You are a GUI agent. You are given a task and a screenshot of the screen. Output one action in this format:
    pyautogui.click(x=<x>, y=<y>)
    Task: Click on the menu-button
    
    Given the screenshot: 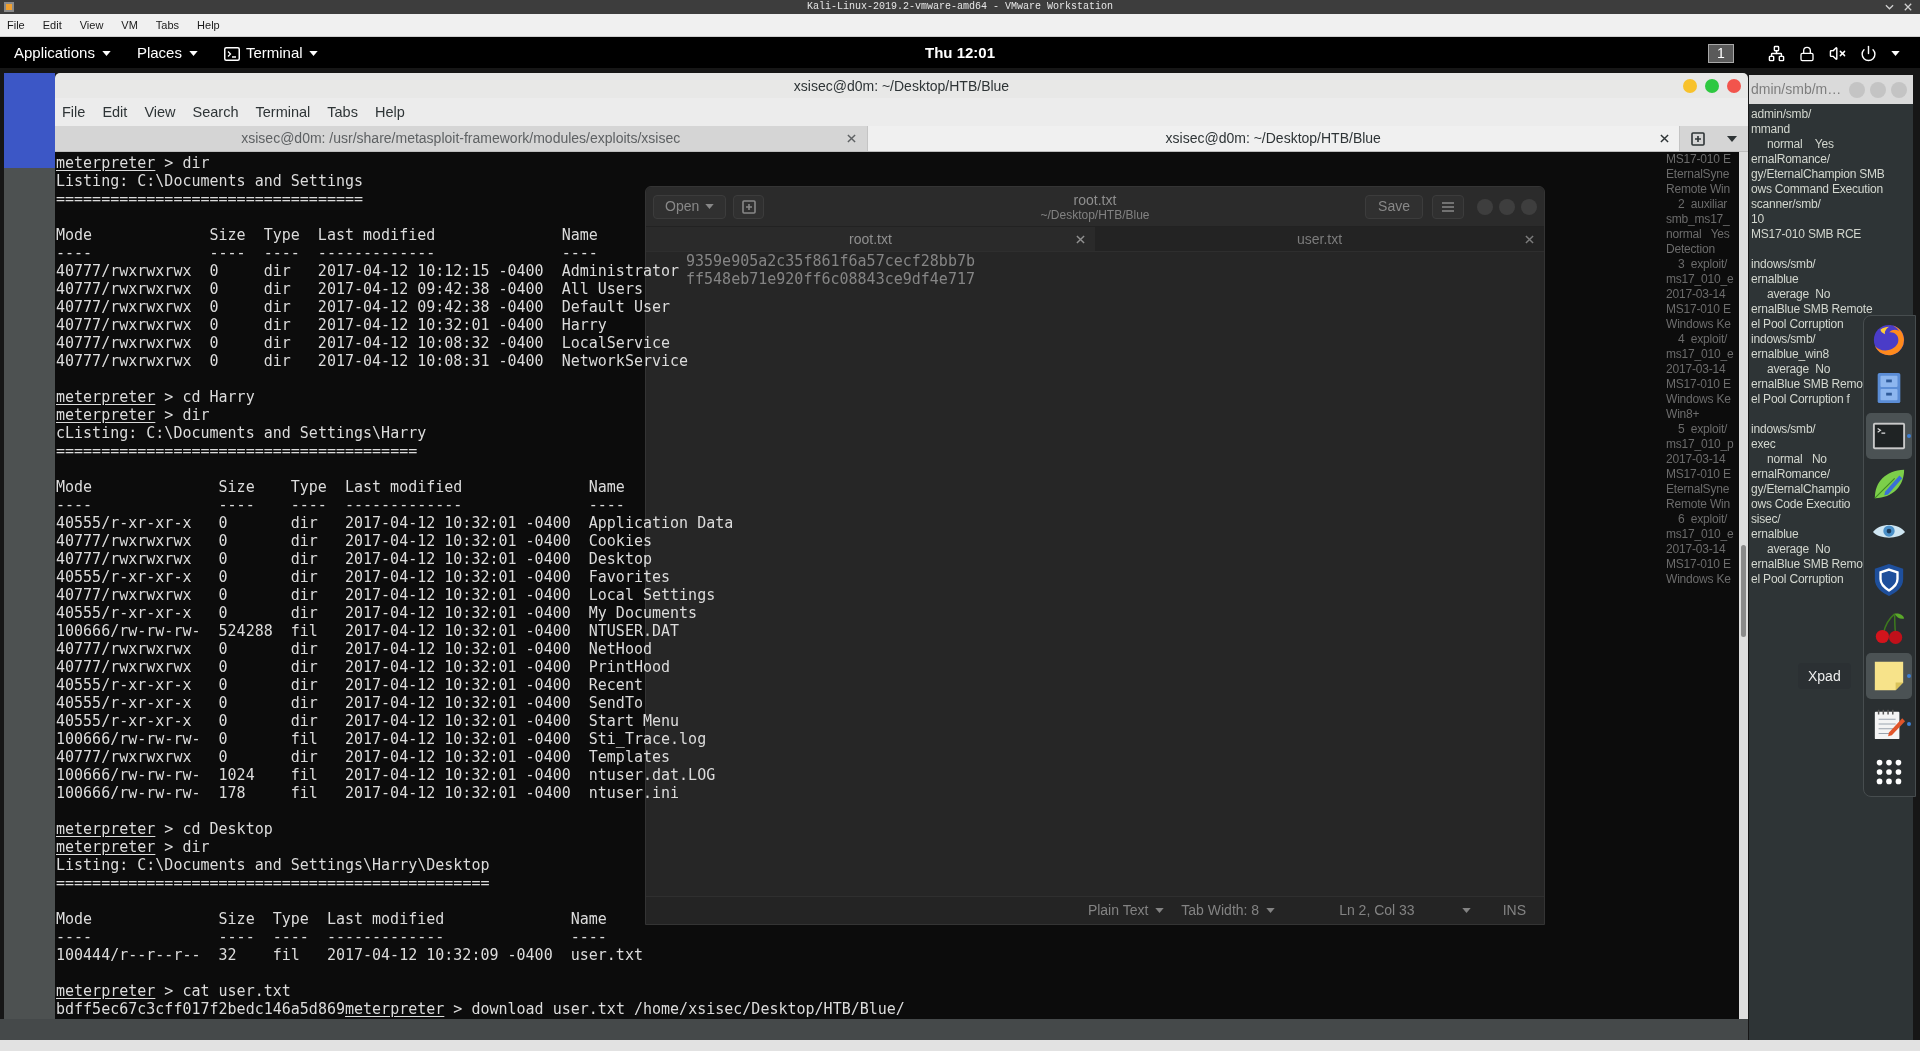 What is the action you would take?
    pyautogui.click(x=1448, y=206)
    